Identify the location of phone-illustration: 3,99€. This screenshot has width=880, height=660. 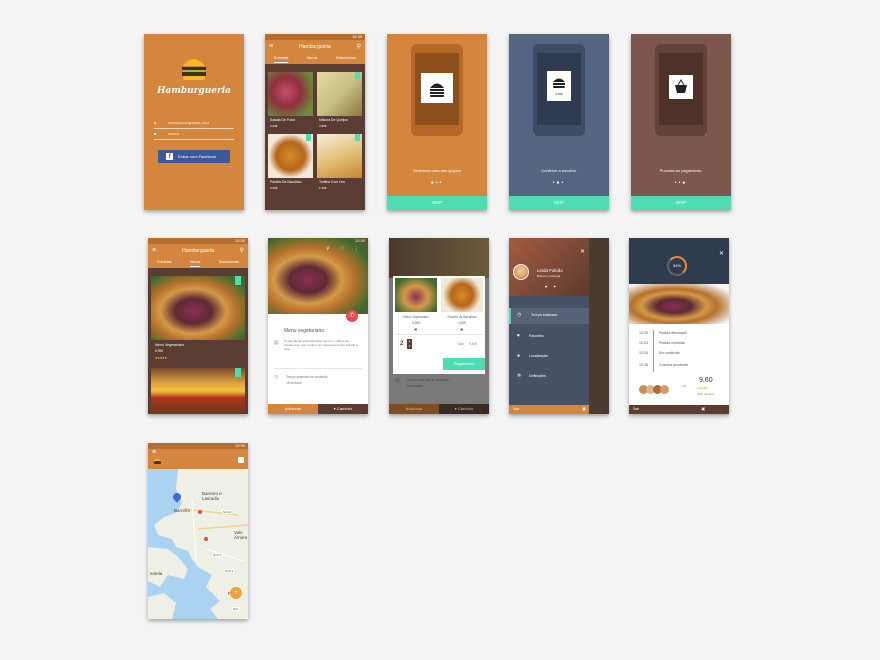
(559, 90).